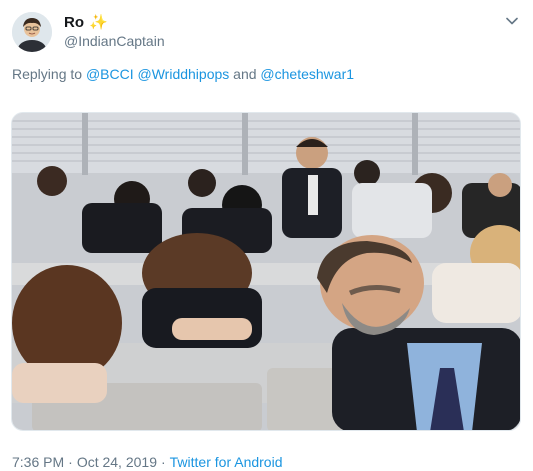  Describe the element at coordinates (114, 41) in the screenshot. I see `user-handle: @IndianCaptain` at that location.